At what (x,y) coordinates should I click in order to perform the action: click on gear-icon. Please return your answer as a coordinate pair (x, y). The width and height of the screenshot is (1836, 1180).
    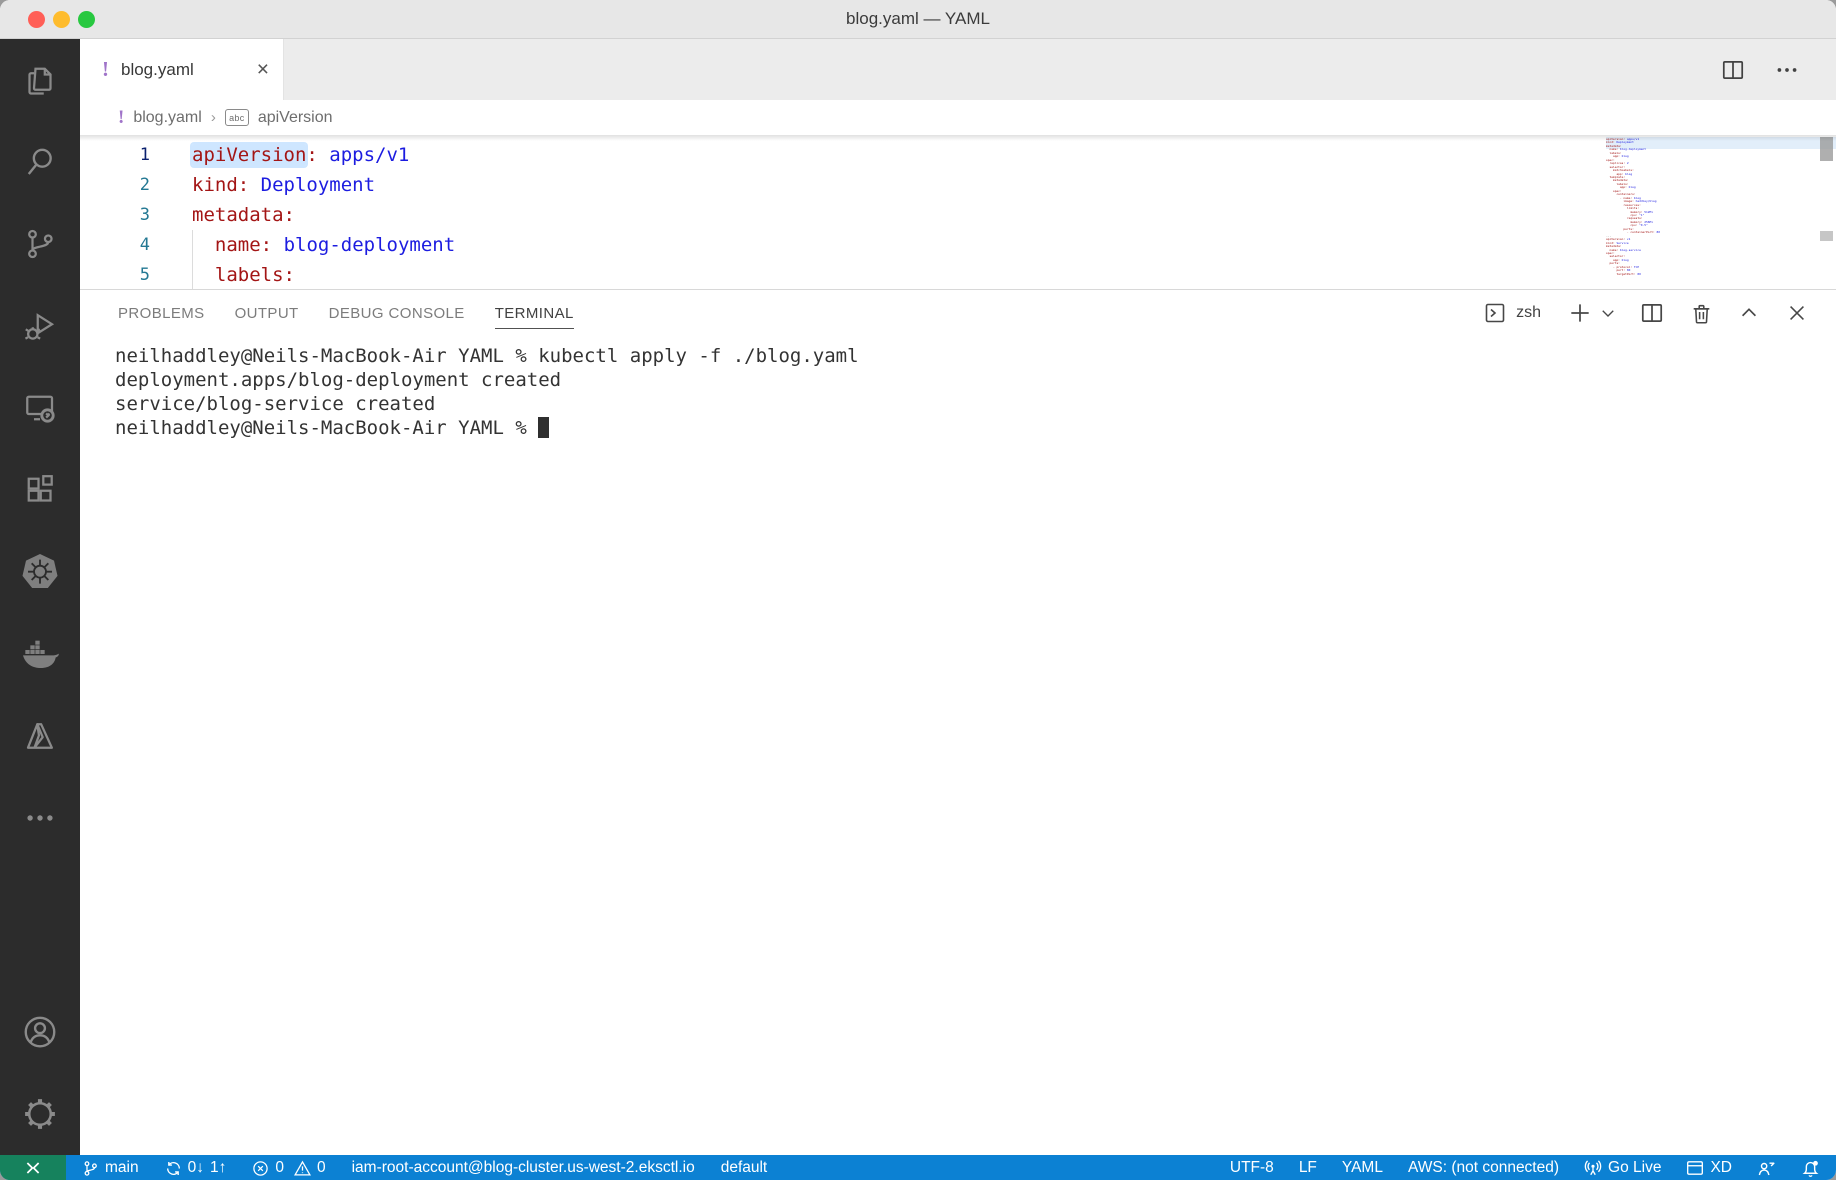
    Looking at the image, I should click on (40, 1114).